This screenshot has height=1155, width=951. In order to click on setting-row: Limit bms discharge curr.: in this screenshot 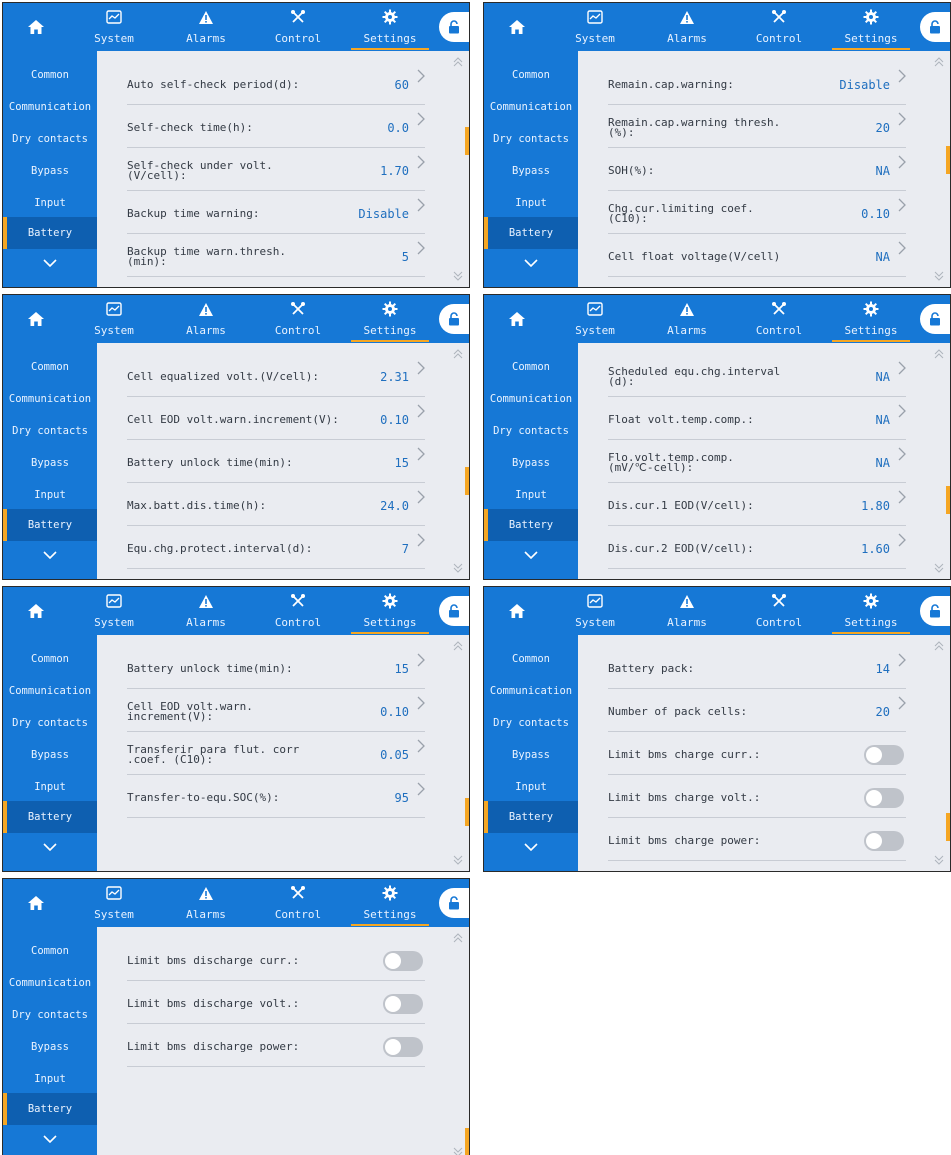, I will do `click(276, 963)`.